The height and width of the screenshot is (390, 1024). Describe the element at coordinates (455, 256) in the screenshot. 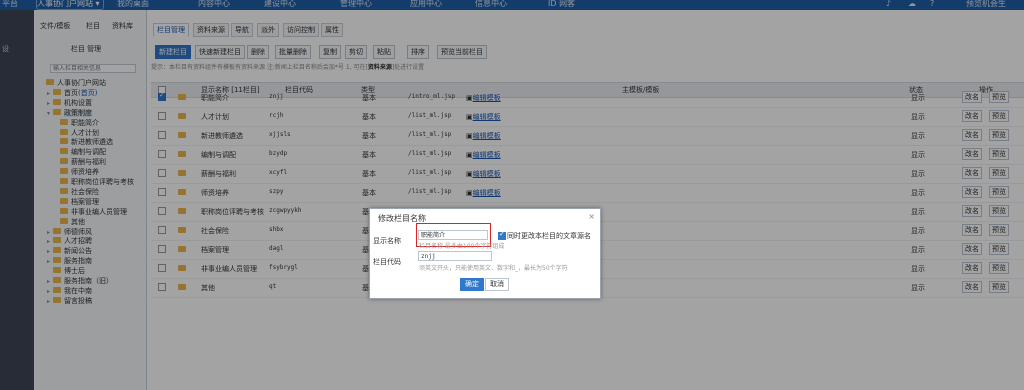

I see `column-code-input: znjj` at that location.